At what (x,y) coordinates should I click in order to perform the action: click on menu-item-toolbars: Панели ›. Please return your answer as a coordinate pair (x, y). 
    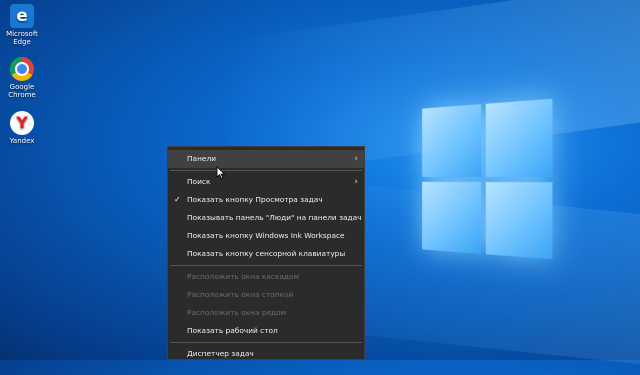
    Looking at the image, I should click on (266, 159).